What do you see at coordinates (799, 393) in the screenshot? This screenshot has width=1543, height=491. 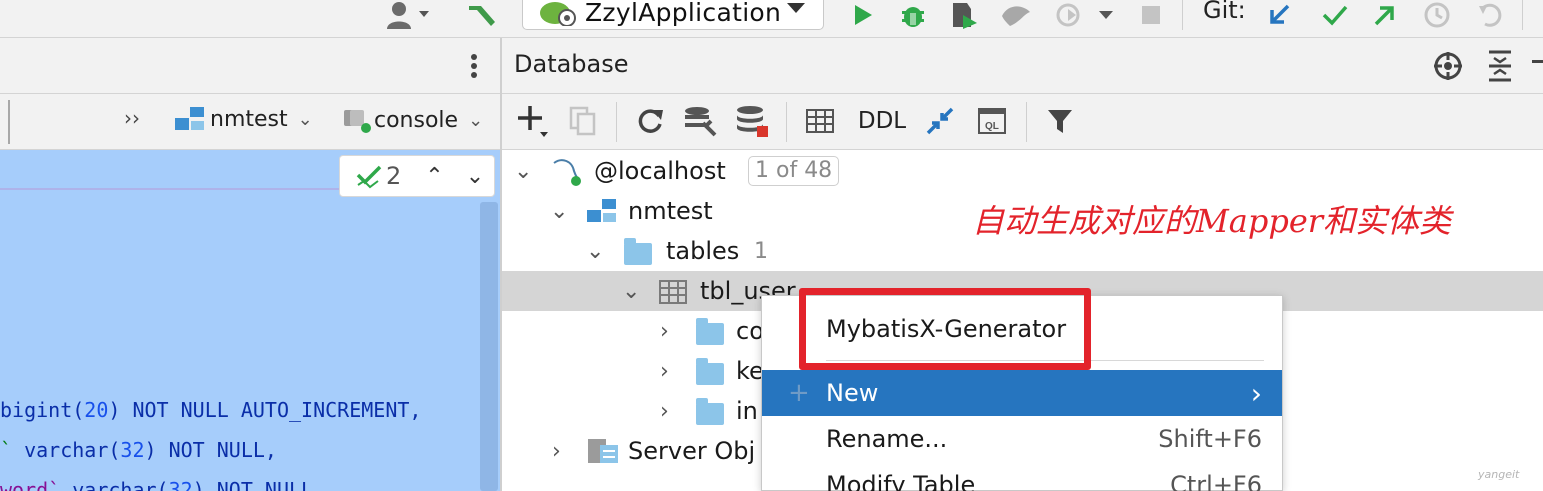 I see `plus-icon: +` at bounding box center [799, 393].